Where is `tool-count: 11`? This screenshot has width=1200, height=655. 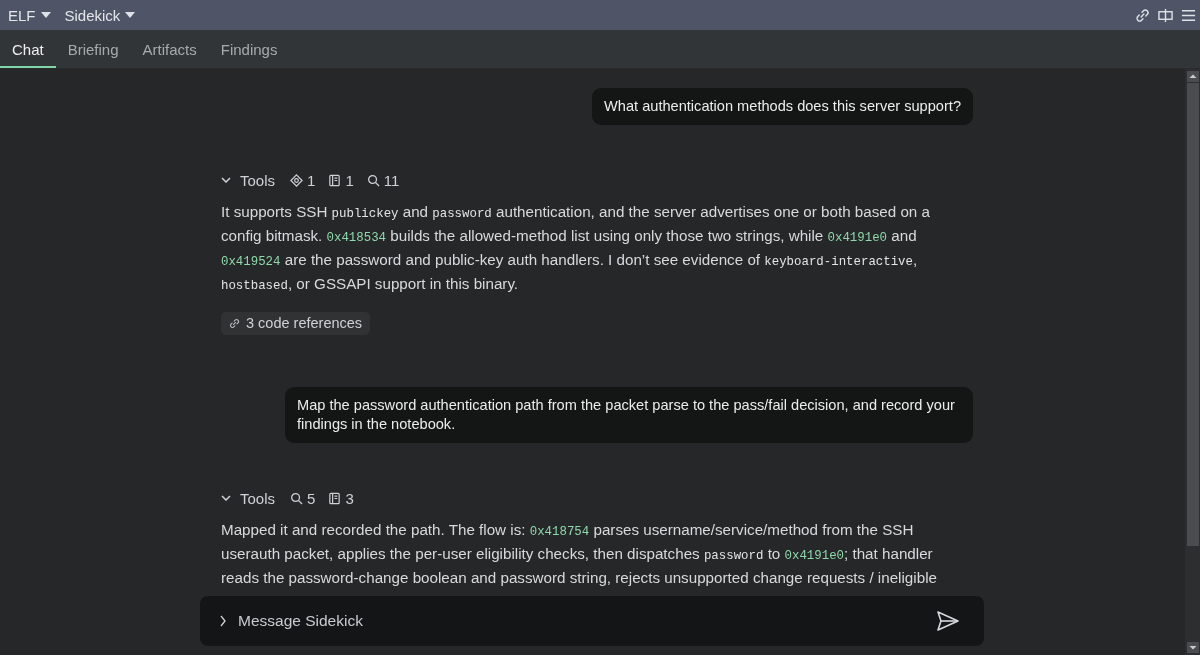 tool-count: 11 is located at coordinates (391, 180).